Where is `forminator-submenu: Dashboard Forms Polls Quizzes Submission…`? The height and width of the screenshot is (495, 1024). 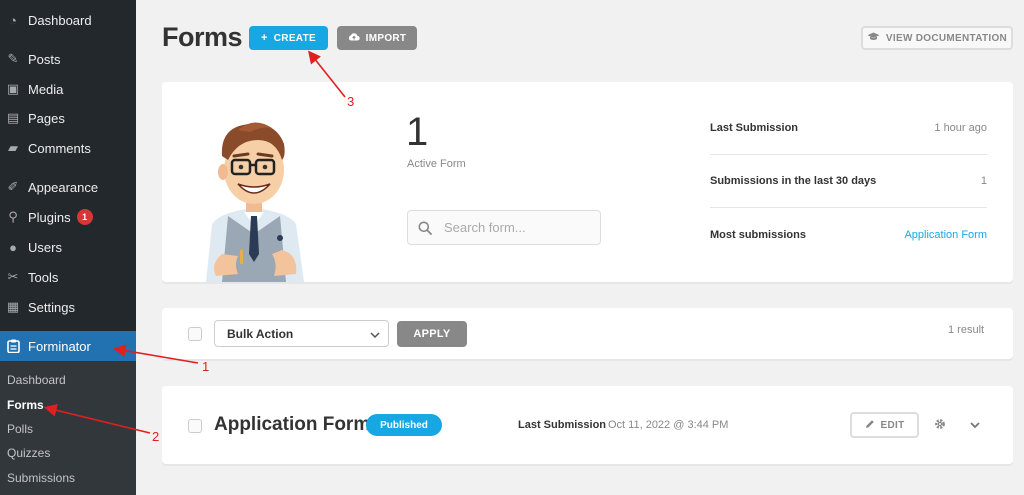
forminator-submenu: Dashboard Forms Polls Quizzes Submission… is located at coordinates (68, 428).